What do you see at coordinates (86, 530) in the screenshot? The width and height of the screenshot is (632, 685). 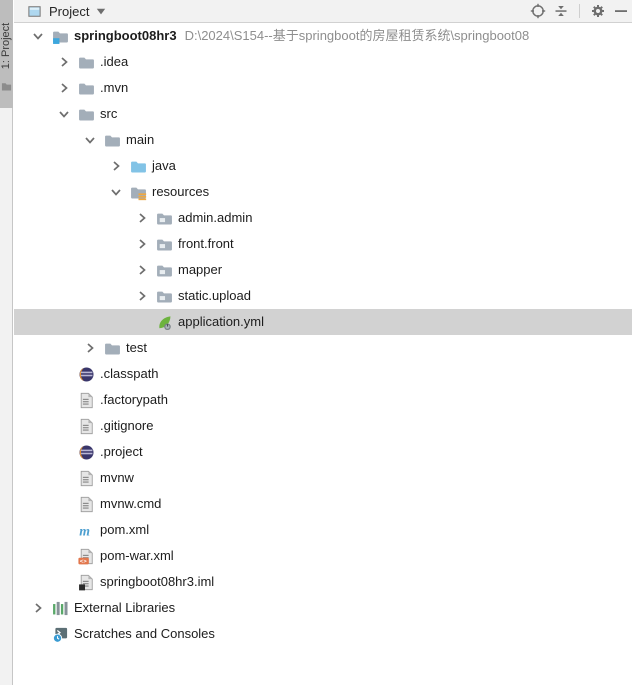 I see `maven-file-icon` at bounding box center [86, 530].